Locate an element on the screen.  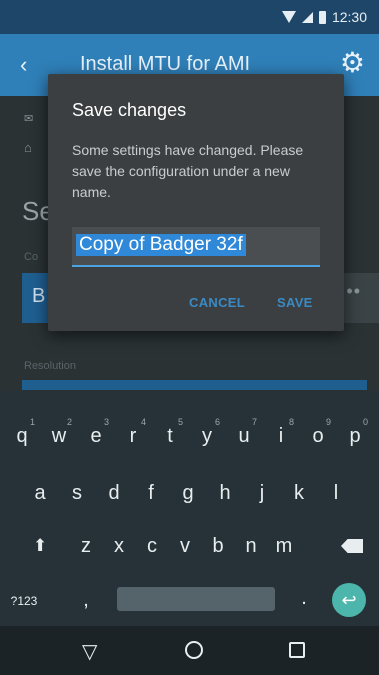
key-u: u is located at coordinates (244, 436).